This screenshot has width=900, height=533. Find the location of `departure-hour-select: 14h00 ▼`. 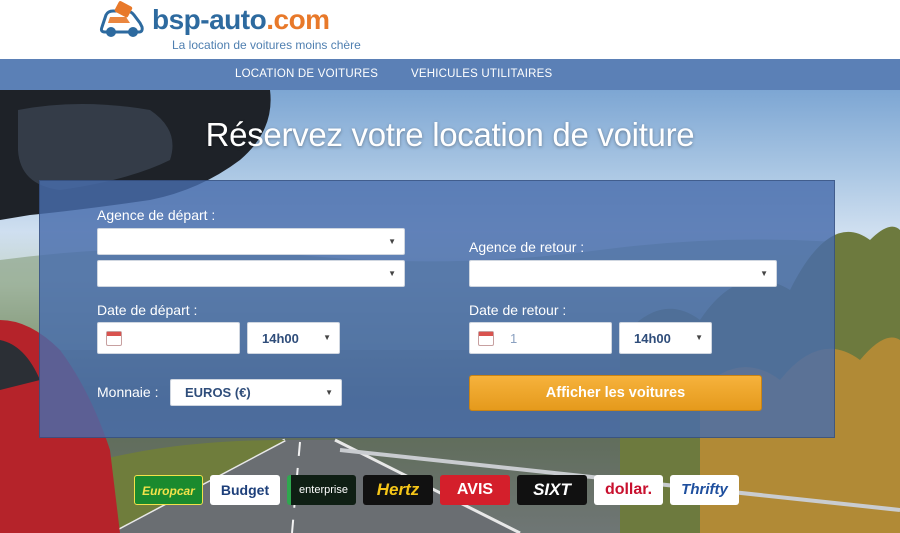

departure-hour-select: 14h00 ▼ is located at coordinates (293, 338).